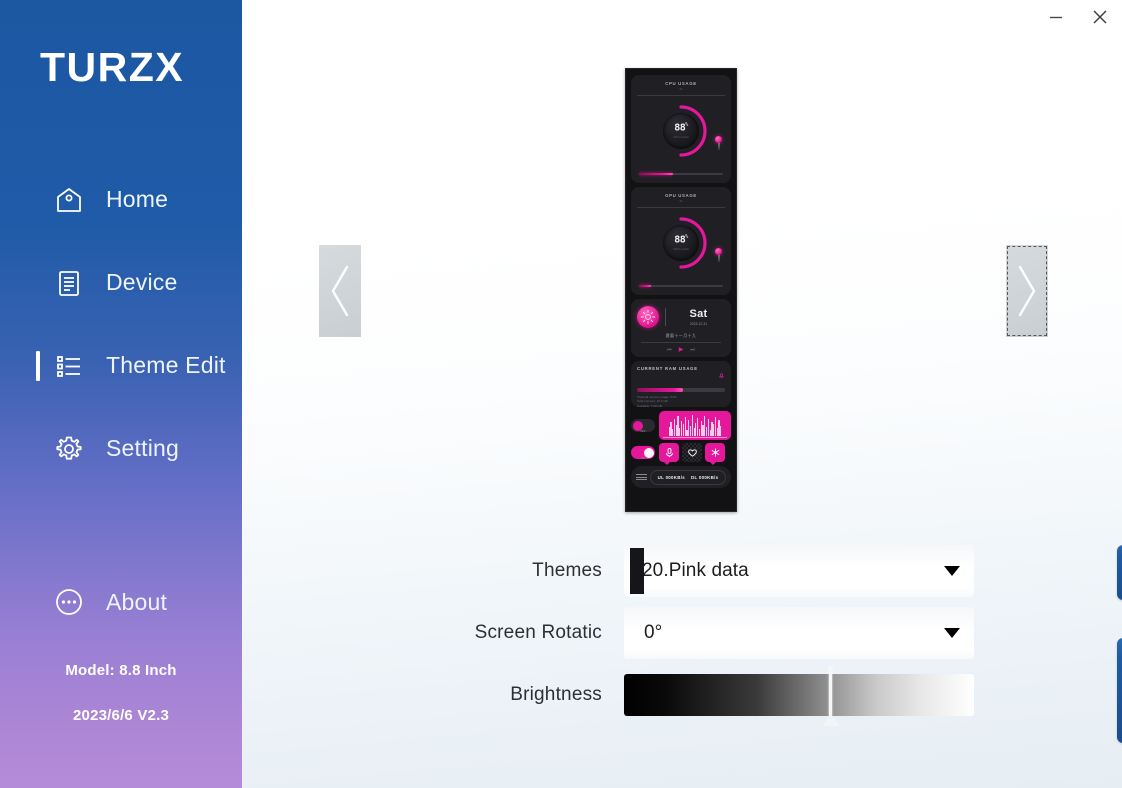 Image resolution: width=1122 pixels, height=788 pixels. I want to click on themes-row: Themes 20.Pink data, so click(682, 571).